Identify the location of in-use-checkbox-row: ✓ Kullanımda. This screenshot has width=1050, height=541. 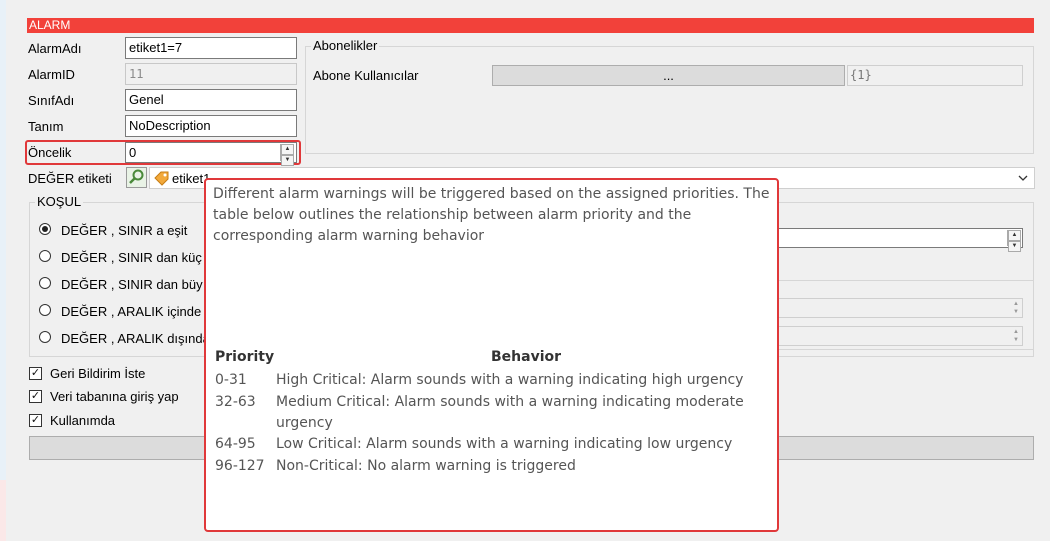
(119, 421).